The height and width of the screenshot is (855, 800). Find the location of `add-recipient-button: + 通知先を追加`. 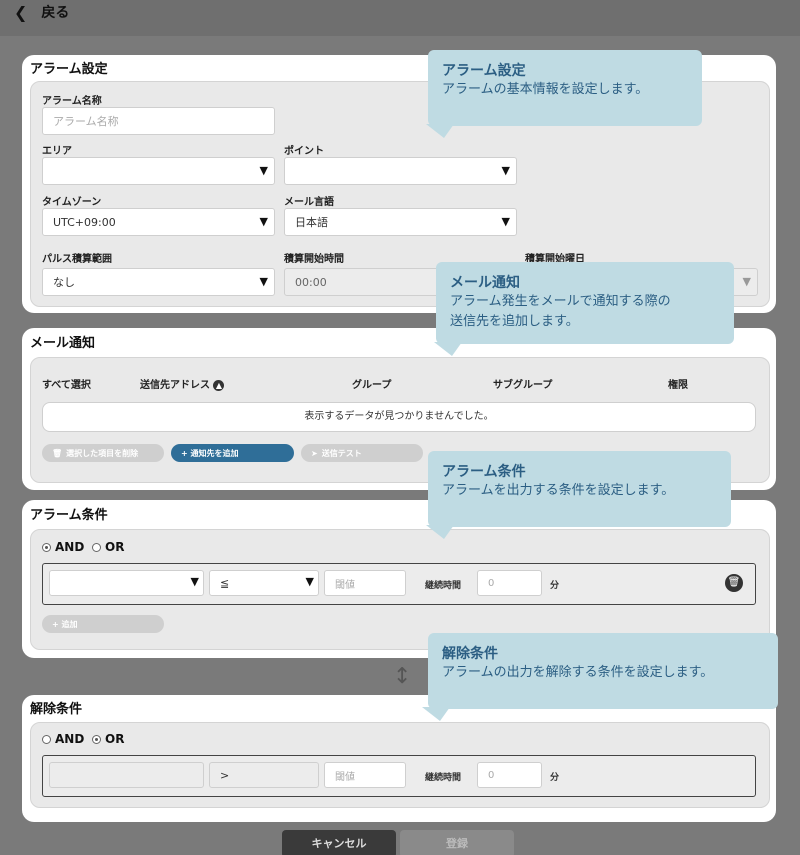

add-recipient-button: + 通知先を追加 is located at coordinates (232, 453).